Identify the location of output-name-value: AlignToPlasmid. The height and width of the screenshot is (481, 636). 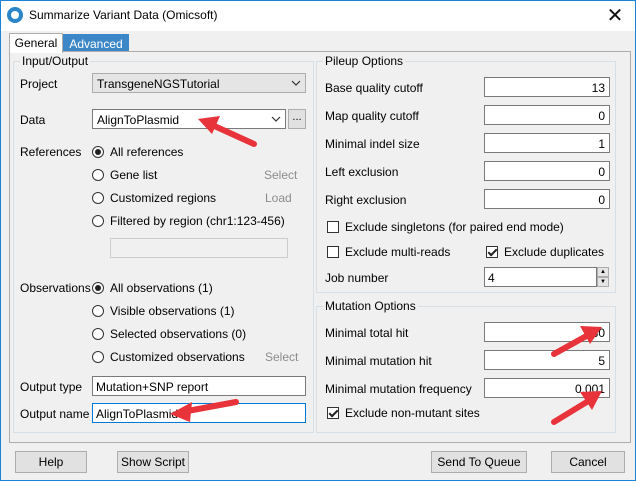
(137, 414).